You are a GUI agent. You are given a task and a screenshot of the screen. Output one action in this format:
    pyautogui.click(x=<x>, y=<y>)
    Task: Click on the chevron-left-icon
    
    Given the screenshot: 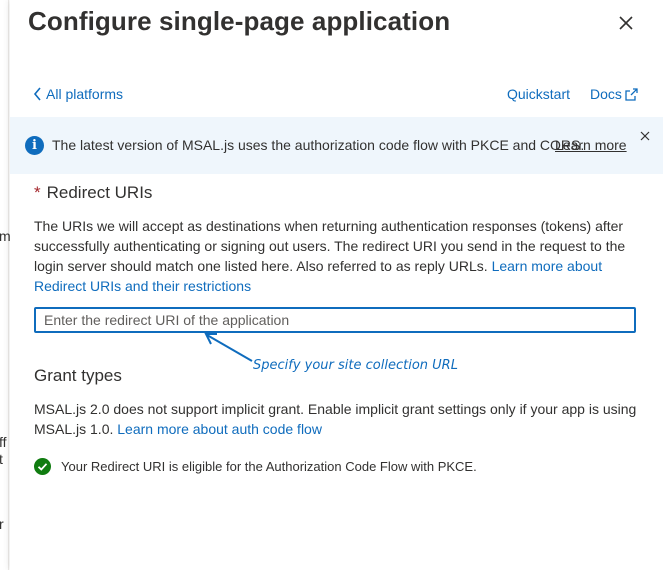 What is the action you would take?
    pyautogui.click(x=37, y=94)
    